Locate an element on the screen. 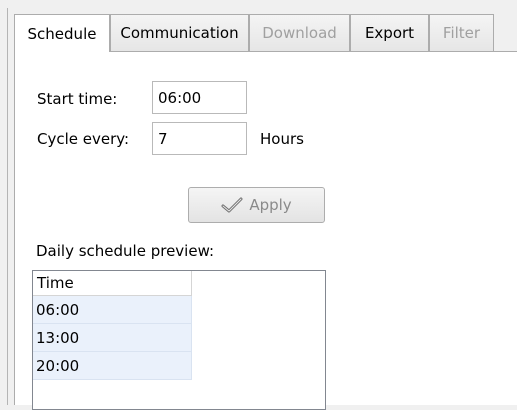  cycle-every-input is located at coordinates (199, 138).